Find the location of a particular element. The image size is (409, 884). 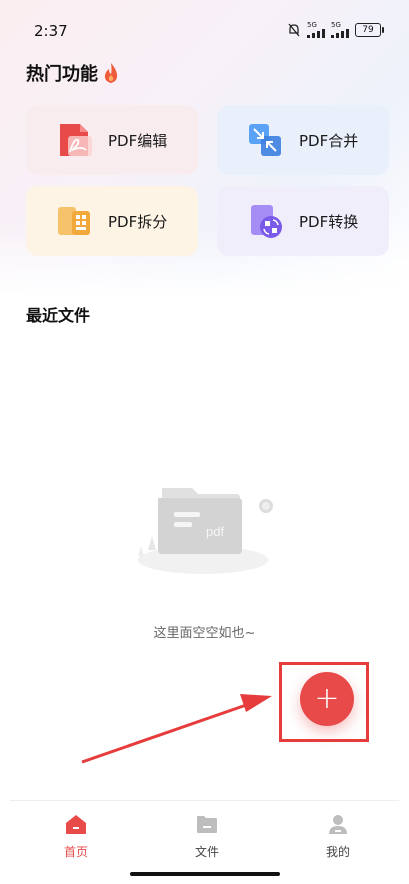

tool-card-pdf-edit: PDF编辑 is located at coordinates (112, 140).